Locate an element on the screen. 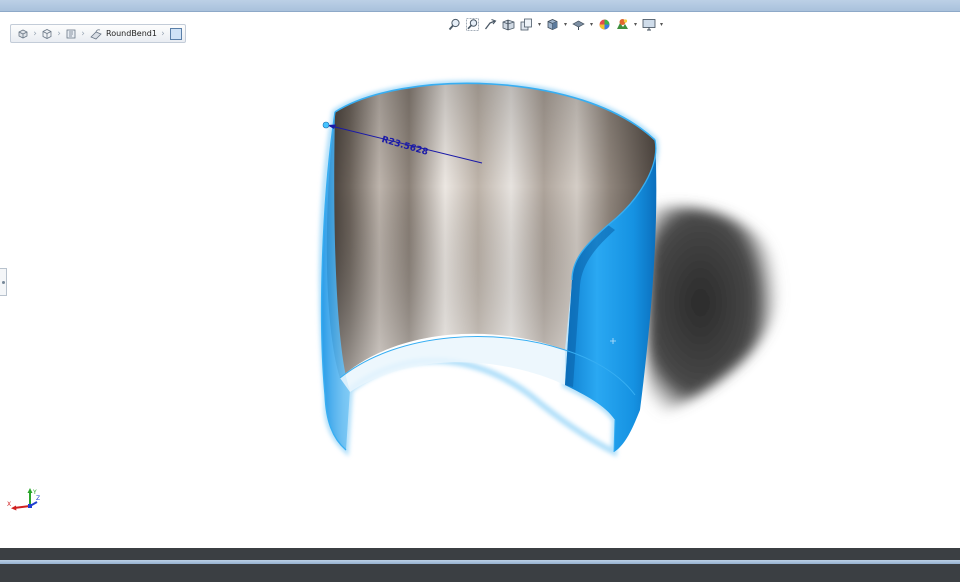 The width and height of the screenshot is (960, 582). window-top-strip is located at coordinates (480, 6).